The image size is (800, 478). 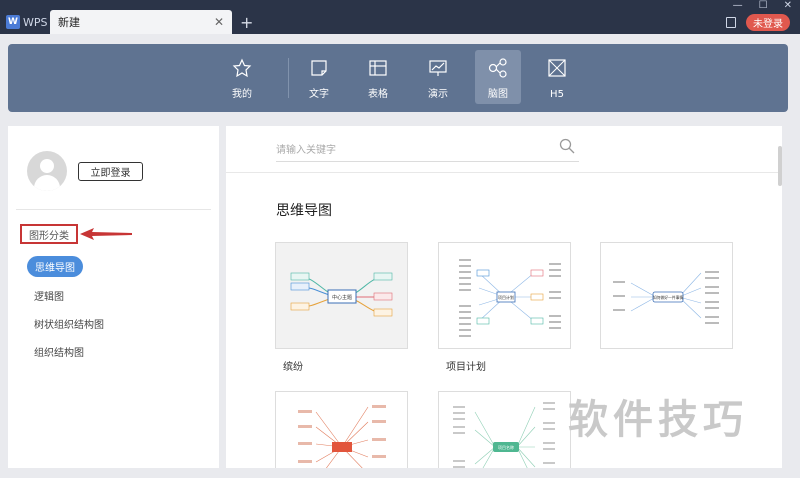 I want to click on category-mindmap: 思维导图, so click(x=55, y=266).